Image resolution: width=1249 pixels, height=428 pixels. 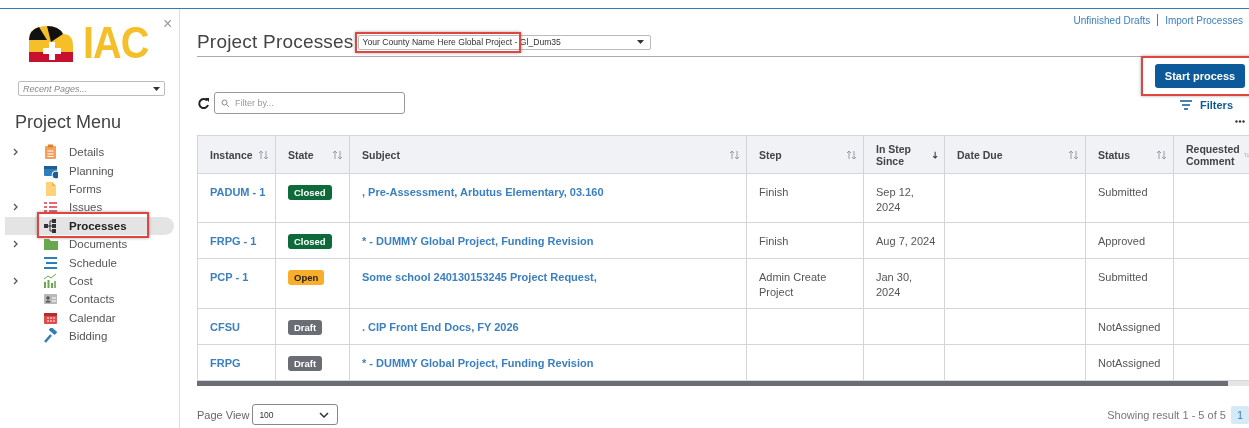 What do you see at coordinates (233, 241) in the screenshot?
I see `instance-link: FRPG - 1` at bounding box center [233, 241].